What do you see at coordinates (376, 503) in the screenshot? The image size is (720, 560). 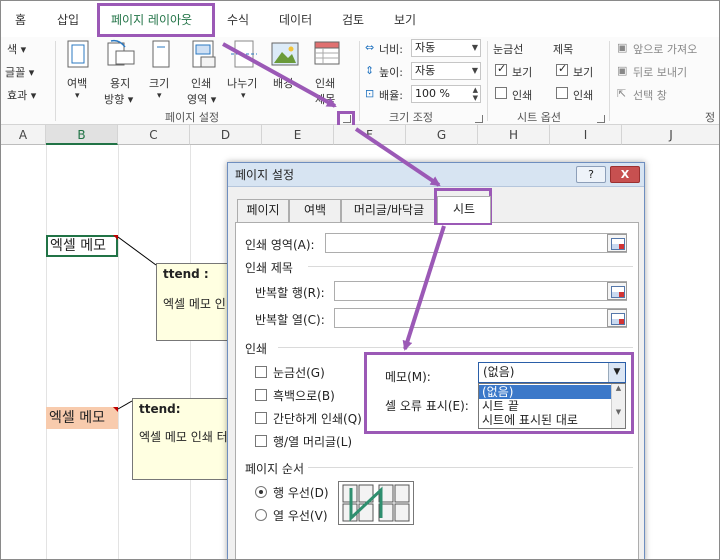 I see `page-order-preview-icon` at bounding box center [376, 503].